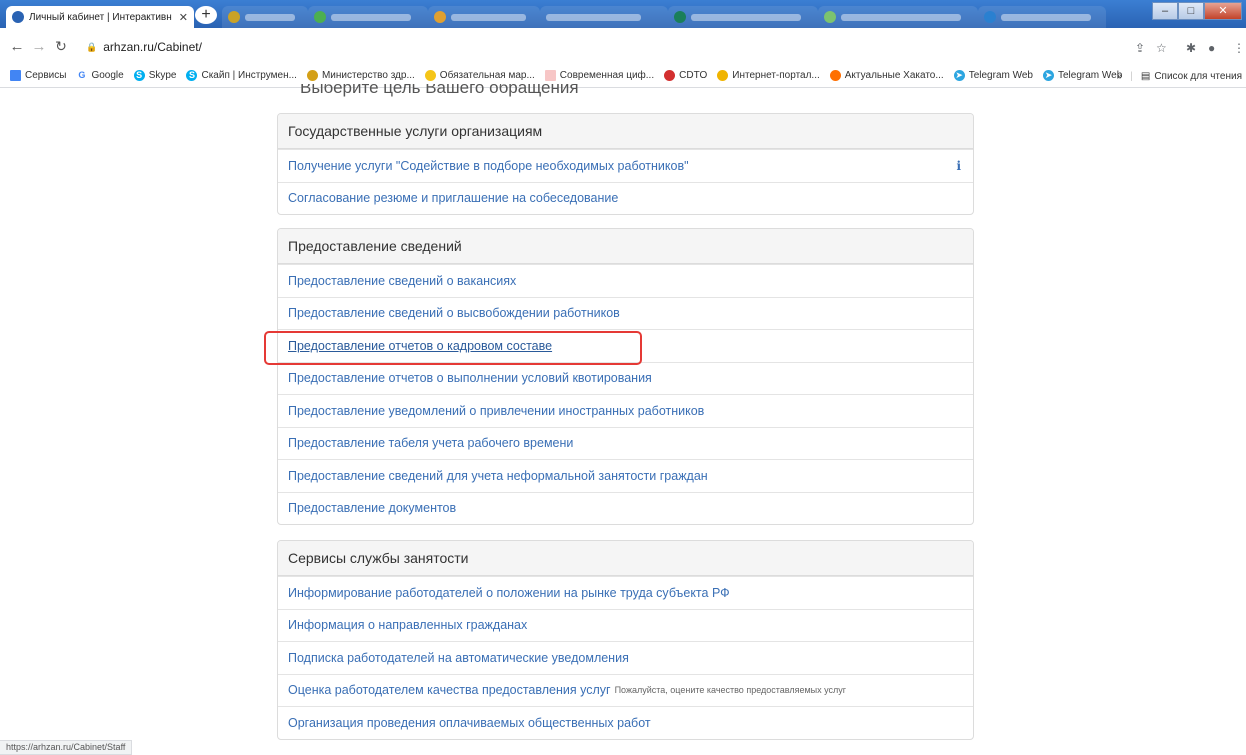  What do you see at coordinates (66, 747) in the screenshot?
I see `status-url: https://arhzan.ru/Cabinet/Staff` at bounding box center [66, 747].